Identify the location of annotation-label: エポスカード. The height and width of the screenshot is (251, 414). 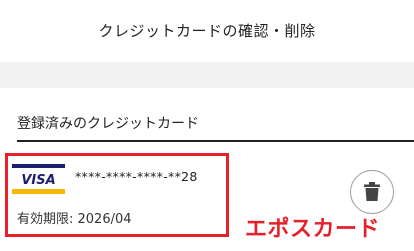
(313, 229).